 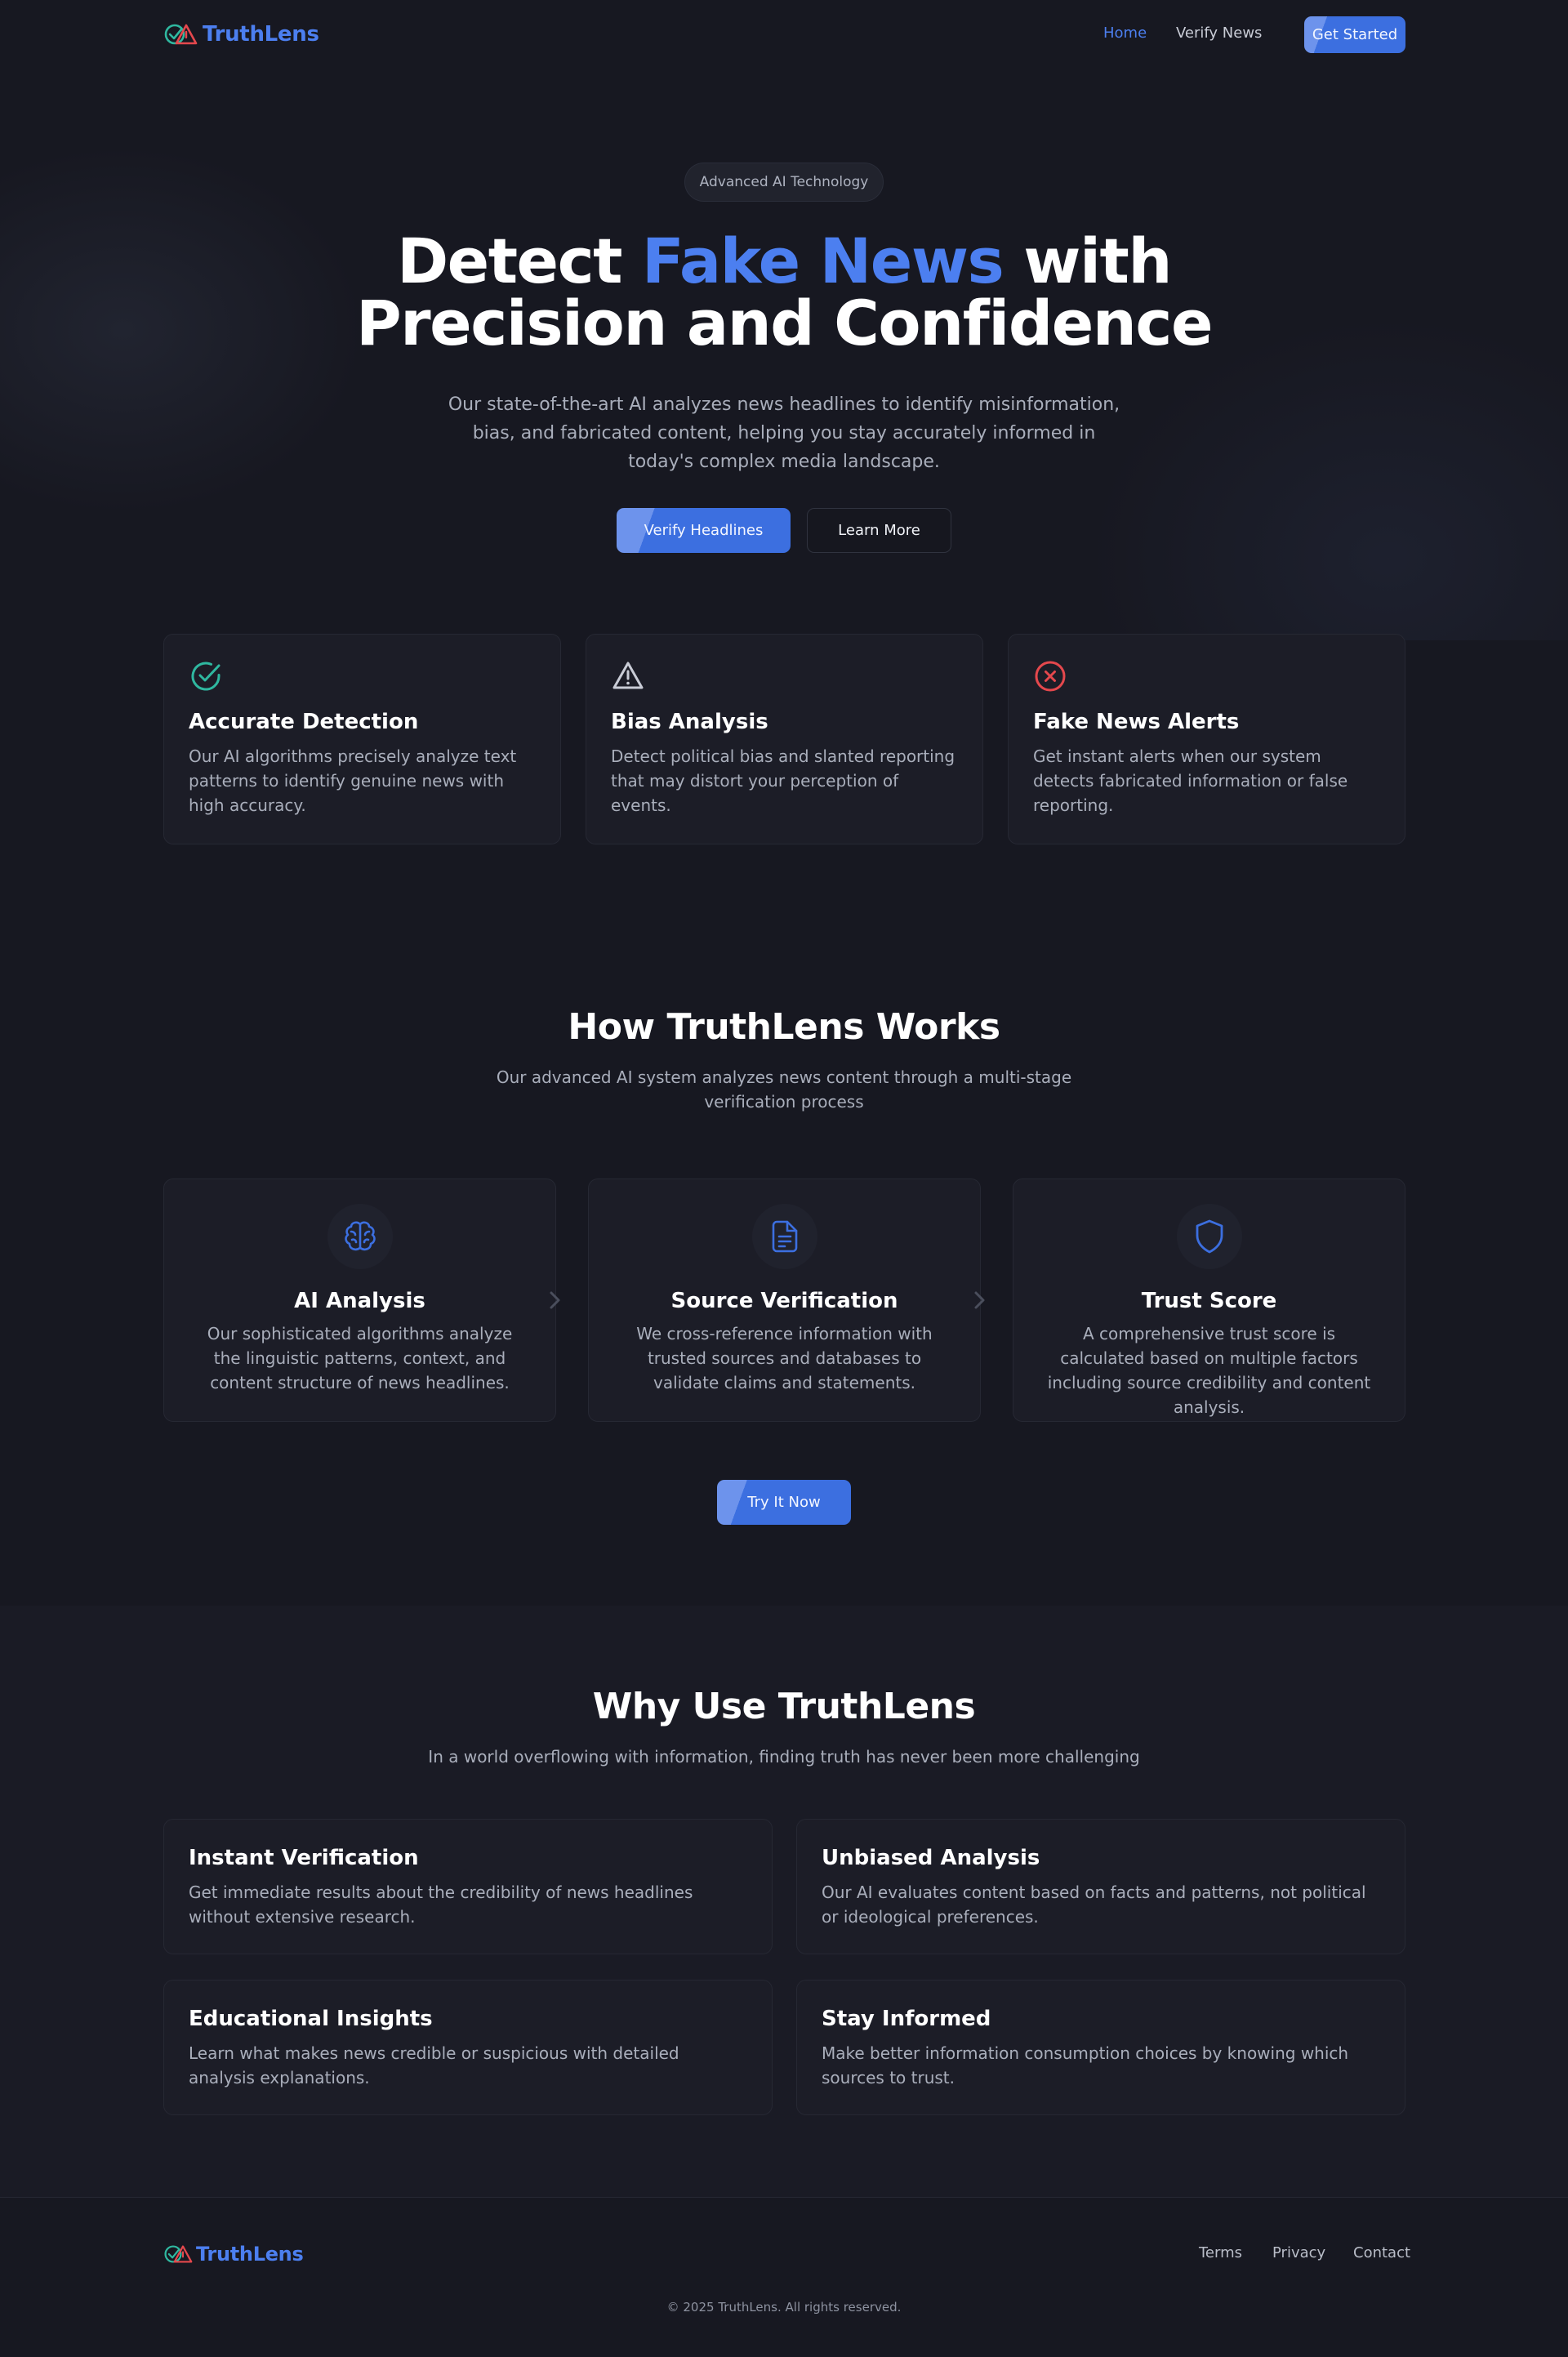 I want to click on document-icon, so click(x=784, y=1236).